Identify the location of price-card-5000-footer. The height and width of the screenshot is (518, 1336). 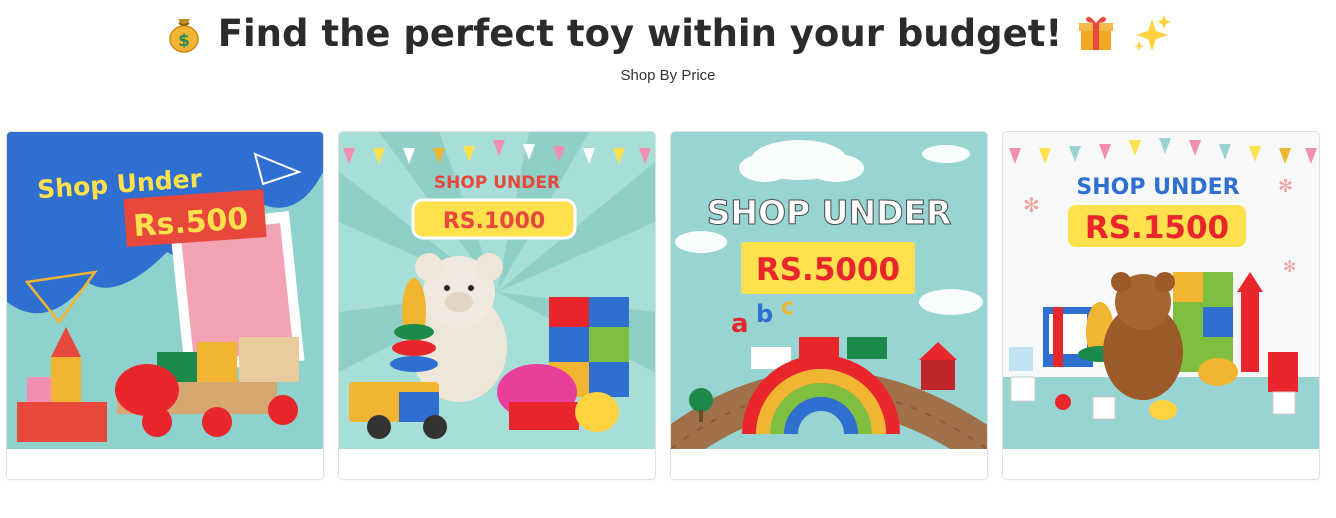
(829, 464).